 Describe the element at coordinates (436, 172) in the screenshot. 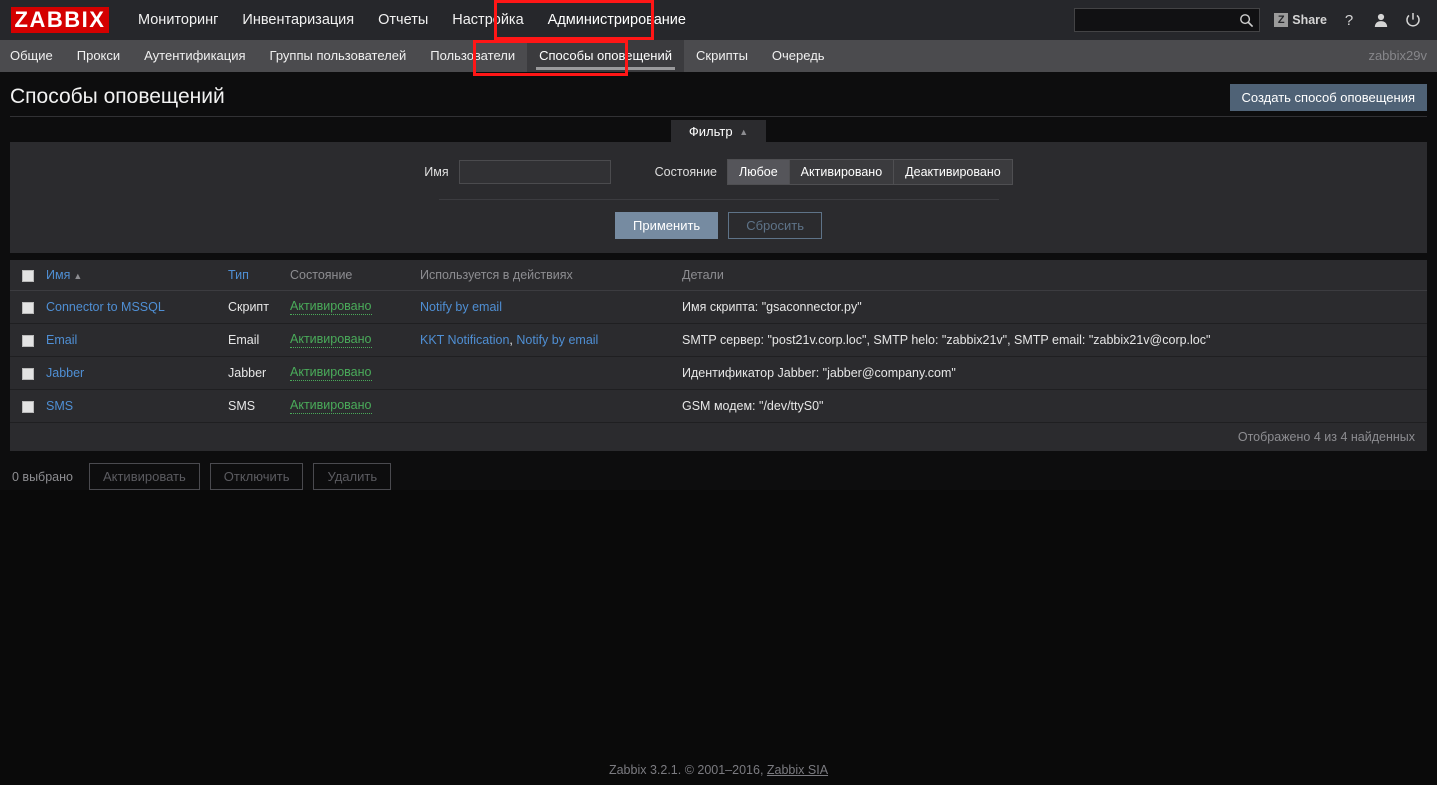

I see `filter-name-label: Имя` at that location.